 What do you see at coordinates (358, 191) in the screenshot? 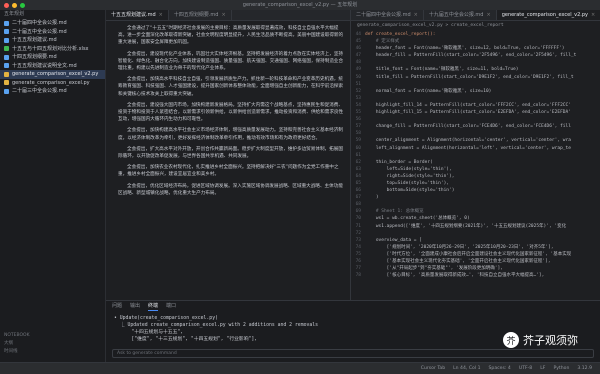
I see `line-number: 66` at bounding box center [358, 191].